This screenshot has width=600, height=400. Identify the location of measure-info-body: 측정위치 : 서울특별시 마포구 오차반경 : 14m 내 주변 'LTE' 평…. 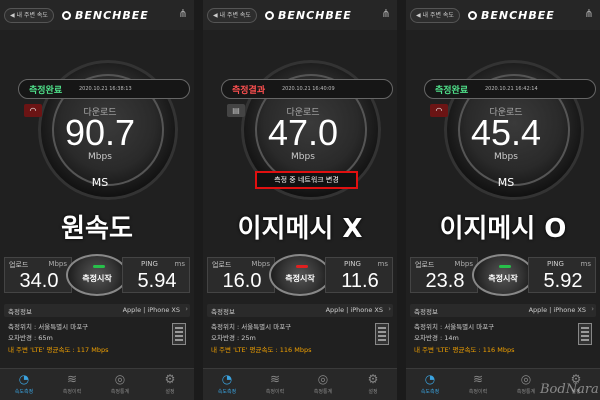
(503, 338).